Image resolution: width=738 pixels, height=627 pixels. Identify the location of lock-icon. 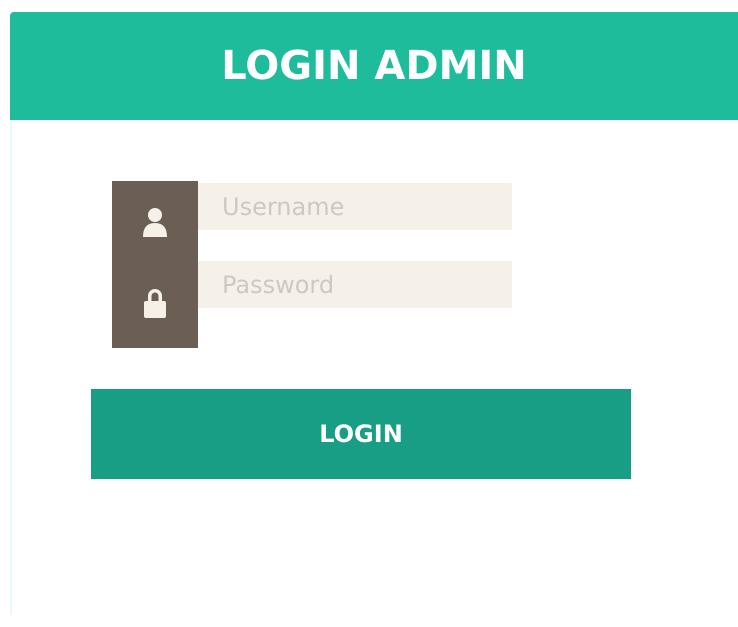
(155, 303).